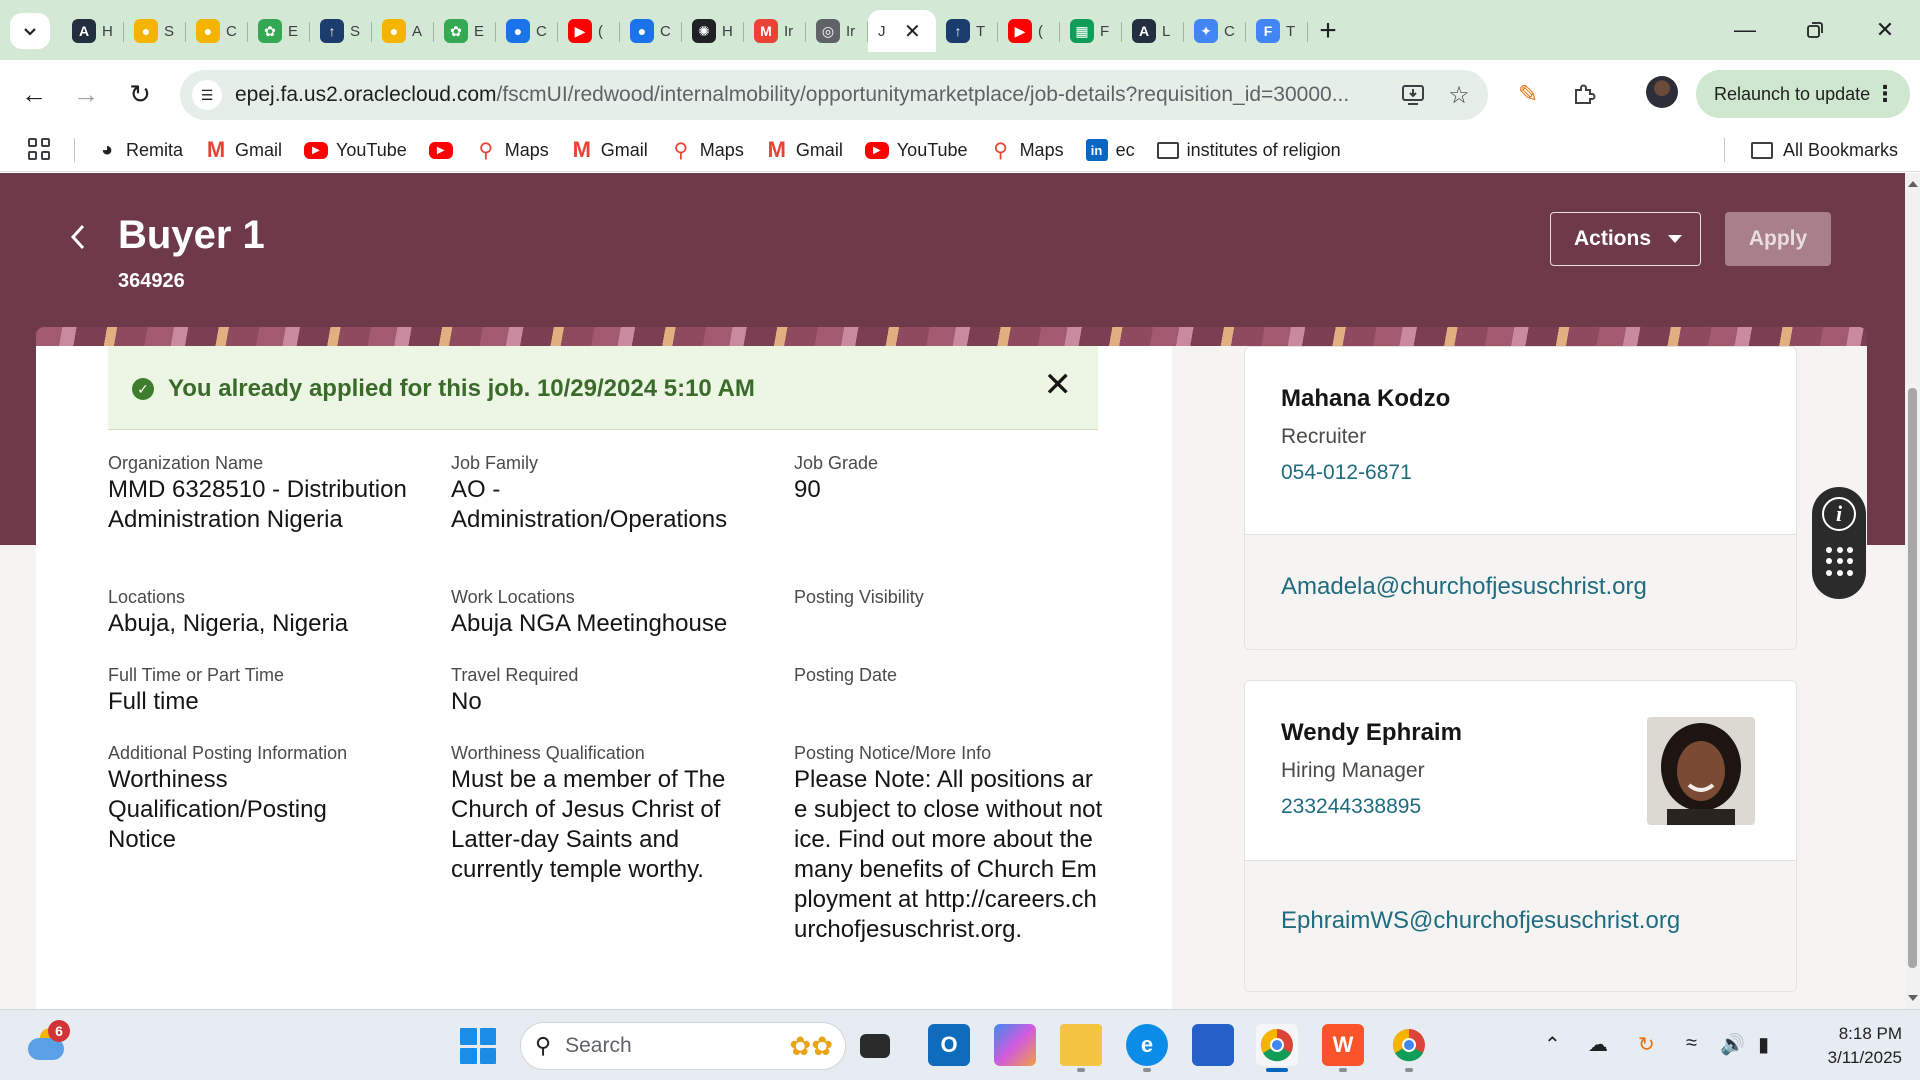  What do you see at coordinates (1885, 30) in the screenshot?
I see `close-window-button: ✕` at bounding box center [1885, 30].